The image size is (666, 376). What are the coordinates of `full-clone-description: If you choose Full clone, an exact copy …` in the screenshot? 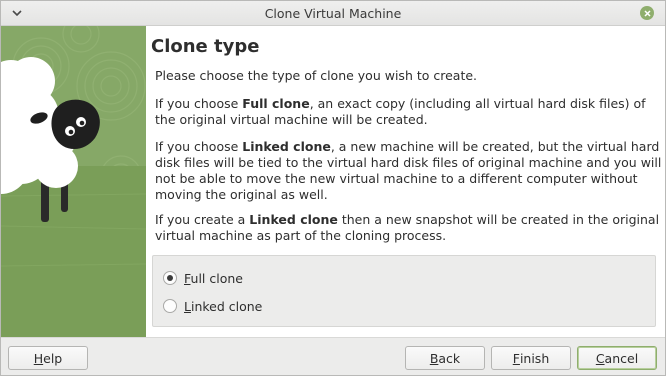 It's located at (410, 112).